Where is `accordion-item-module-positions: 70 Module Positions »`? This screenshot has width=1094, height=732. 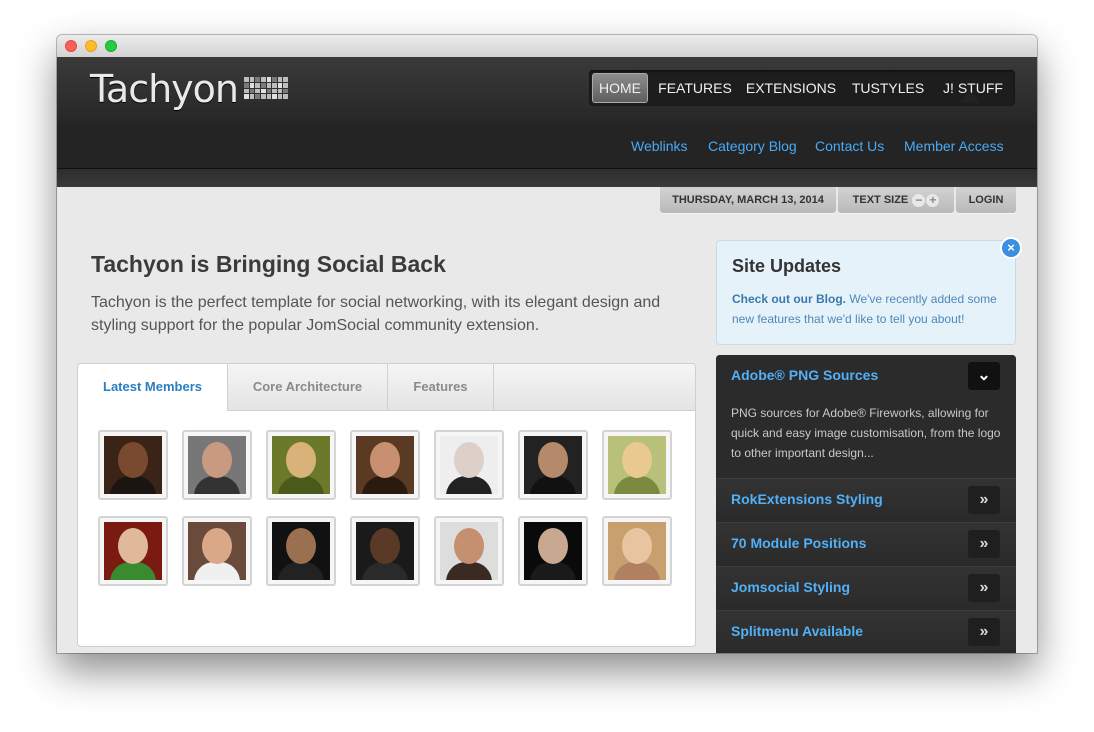 accordion-item-module-positions: 70 Module Positions » is located at coordinates (866, 544).